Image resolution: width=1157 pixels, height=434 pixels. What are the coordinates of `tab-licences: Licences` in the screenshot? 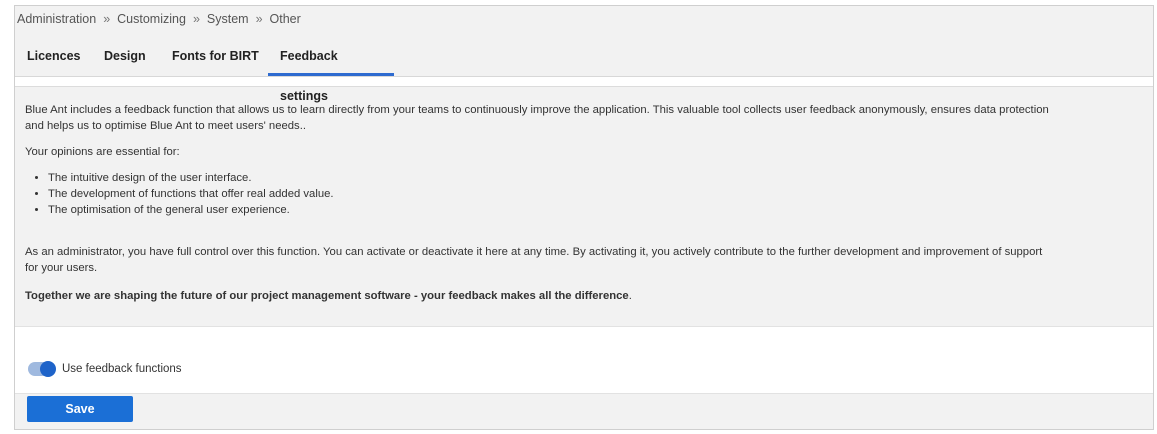 It's located at (54, 56).